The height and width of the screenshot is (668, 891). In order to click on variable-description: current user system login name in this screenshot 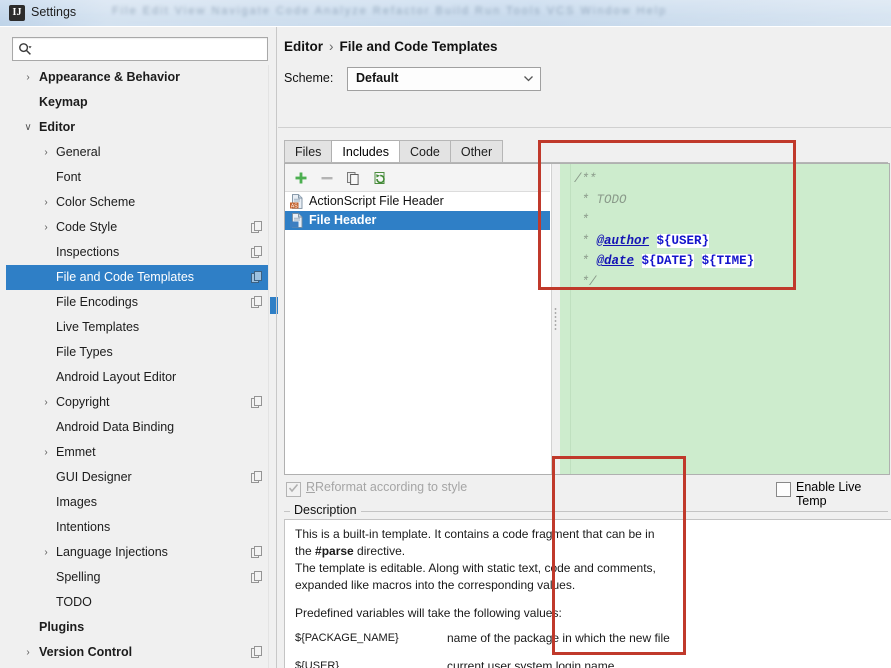, I will do `click(531, 663)`.